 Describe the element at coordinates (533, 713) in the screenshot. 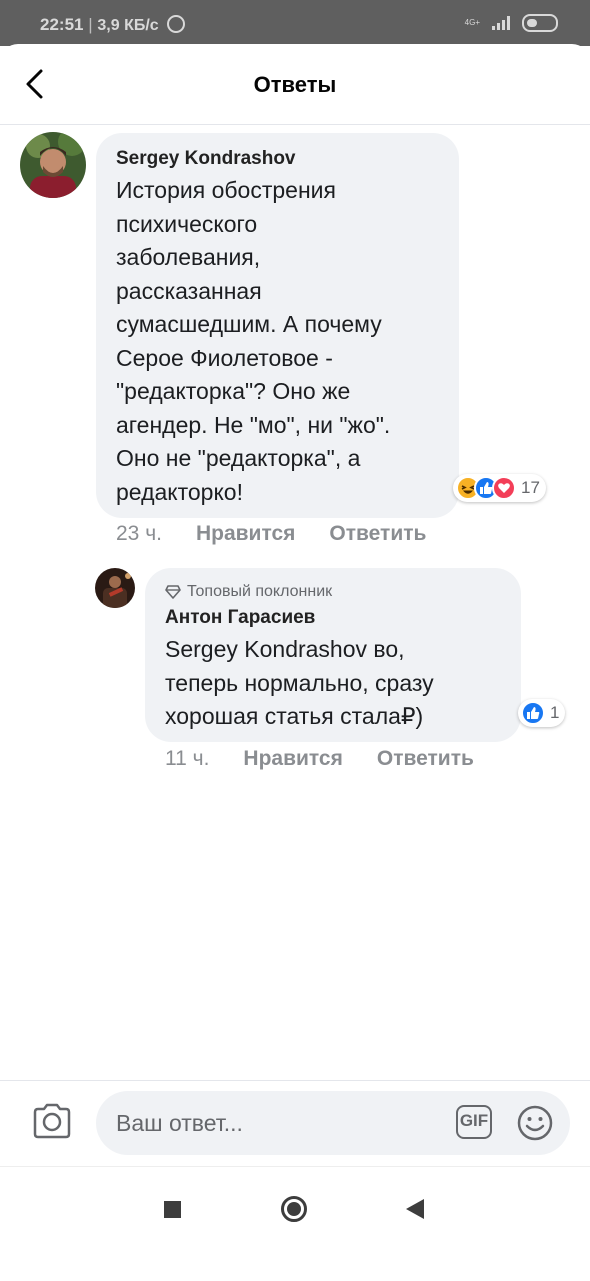

I see `like-icon` at that location.